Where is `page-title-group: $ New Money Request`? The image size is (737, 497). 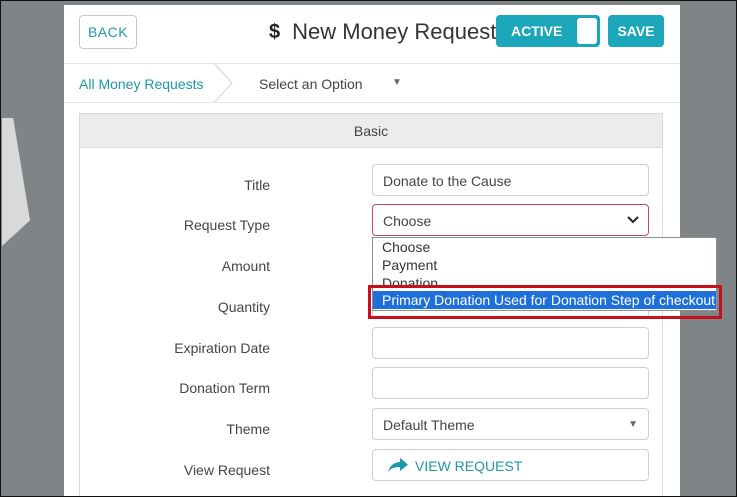 page-title-group: $ New Money Request is located at coordinates (382, 32).